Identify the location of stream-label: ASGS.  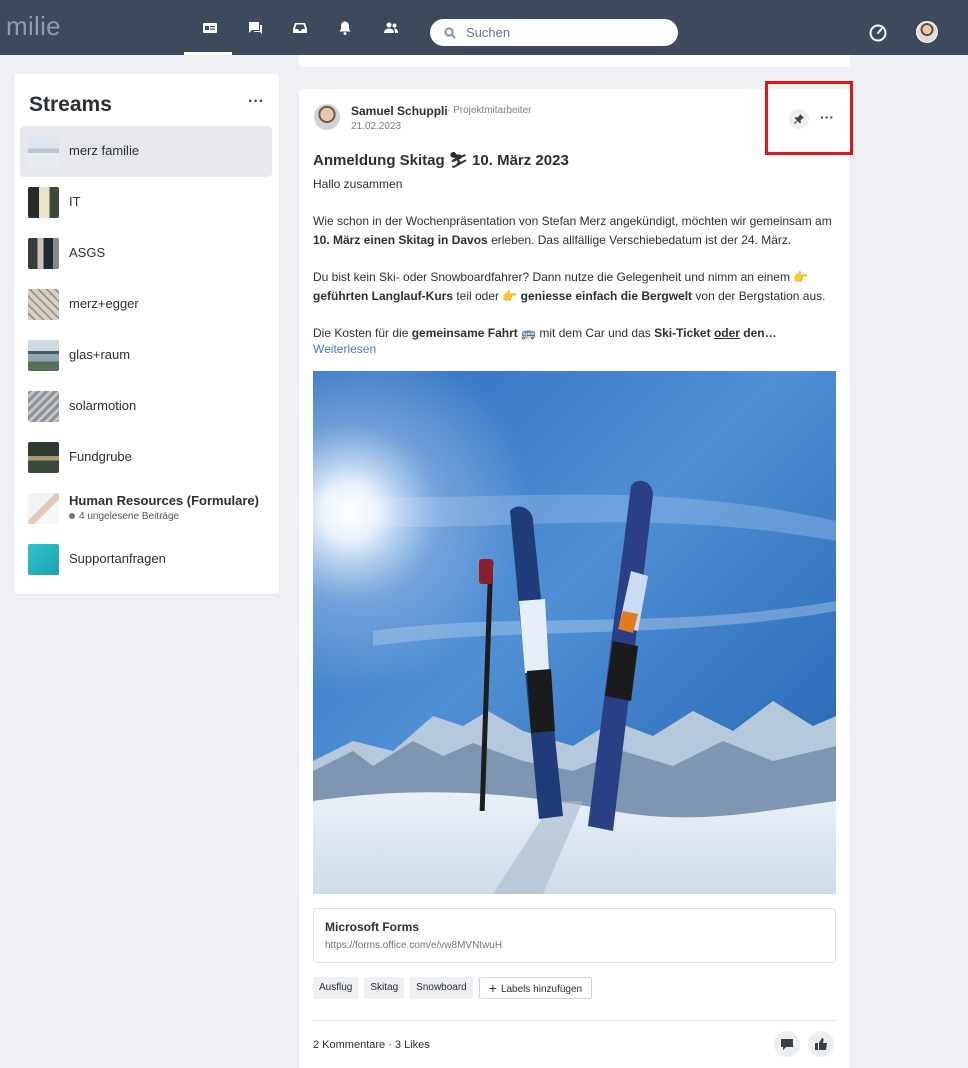
(87, 252).